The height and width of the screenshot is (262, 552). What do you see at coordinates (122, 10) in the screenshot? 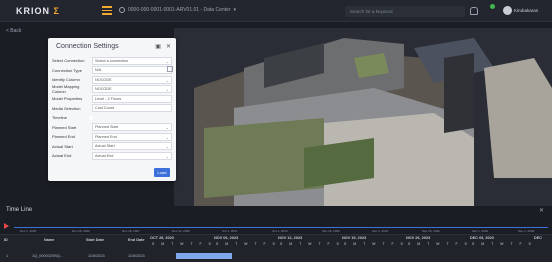
I see `globe-icon` at bounding box center [122, 10].